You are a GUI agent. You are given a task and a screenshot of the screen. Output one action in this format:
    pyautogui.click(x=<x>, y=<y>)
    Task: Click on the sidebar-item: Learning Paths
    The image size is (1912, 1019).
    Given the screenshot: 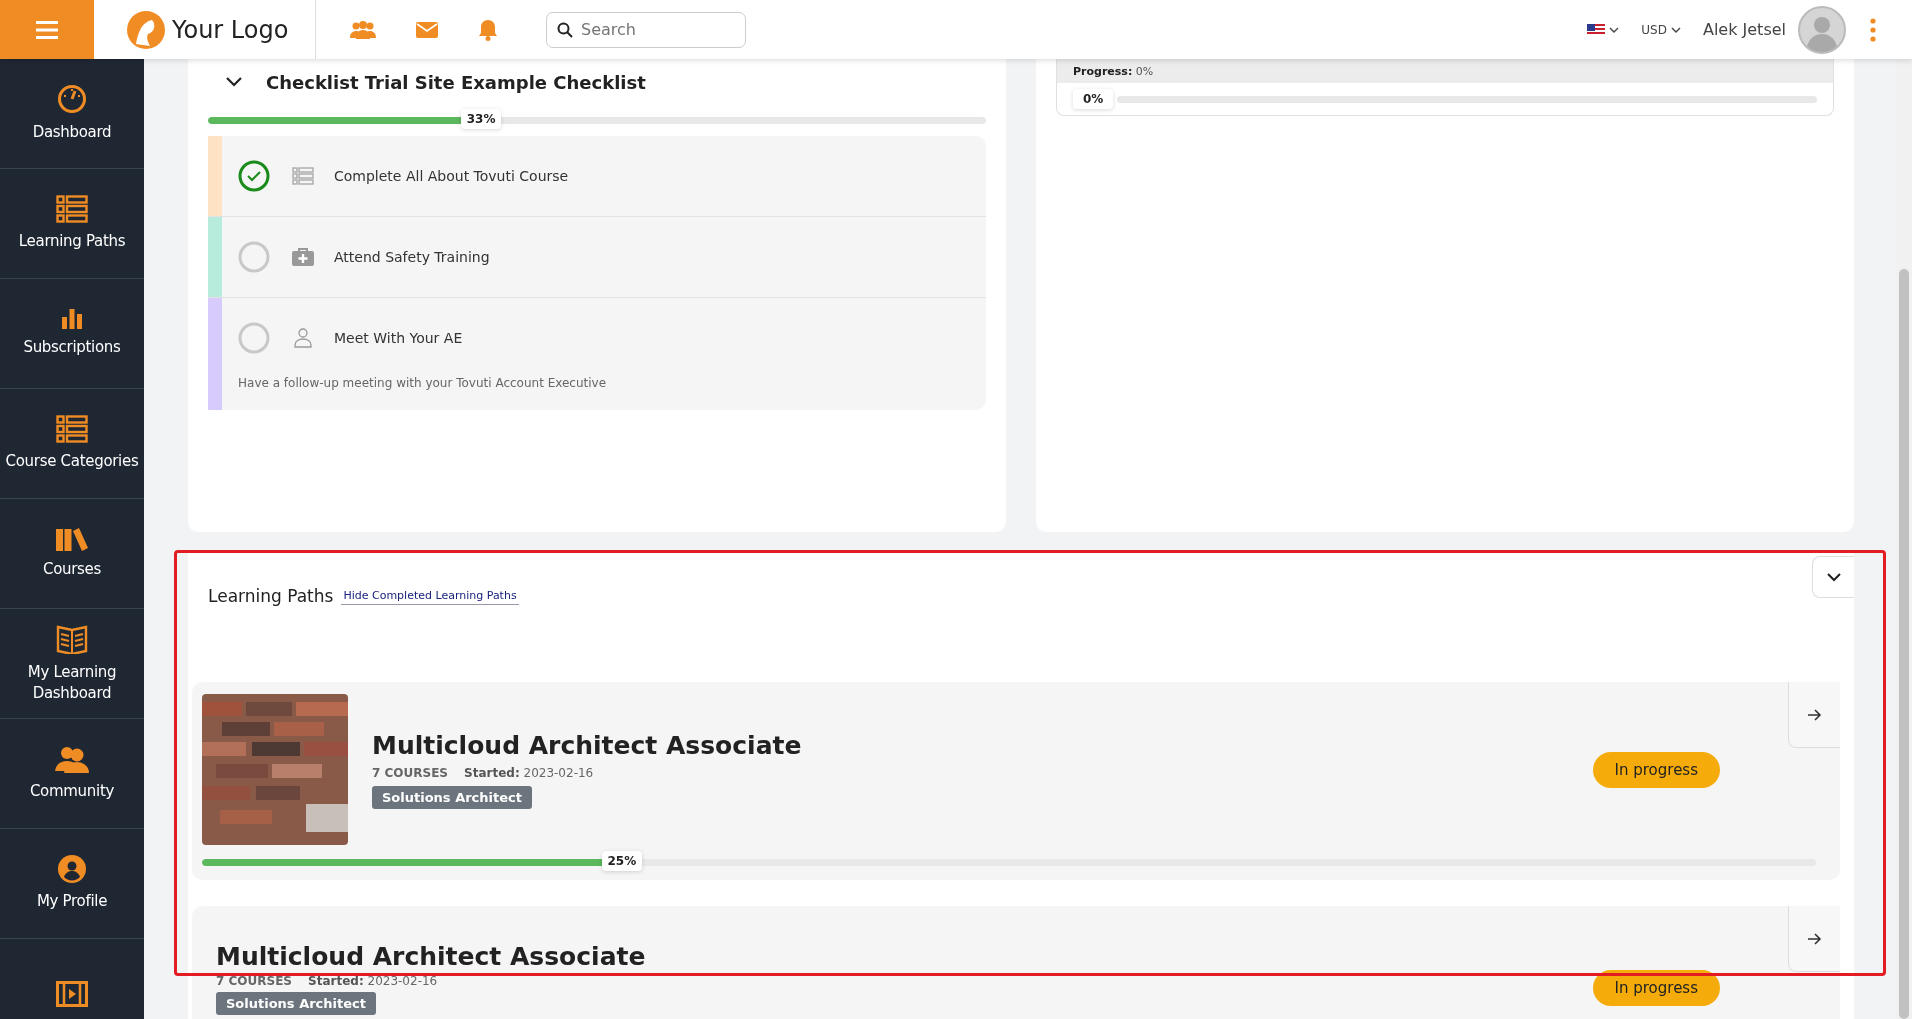 What is the action you would take?
    pyautogui.click(x=72, y=224)
    